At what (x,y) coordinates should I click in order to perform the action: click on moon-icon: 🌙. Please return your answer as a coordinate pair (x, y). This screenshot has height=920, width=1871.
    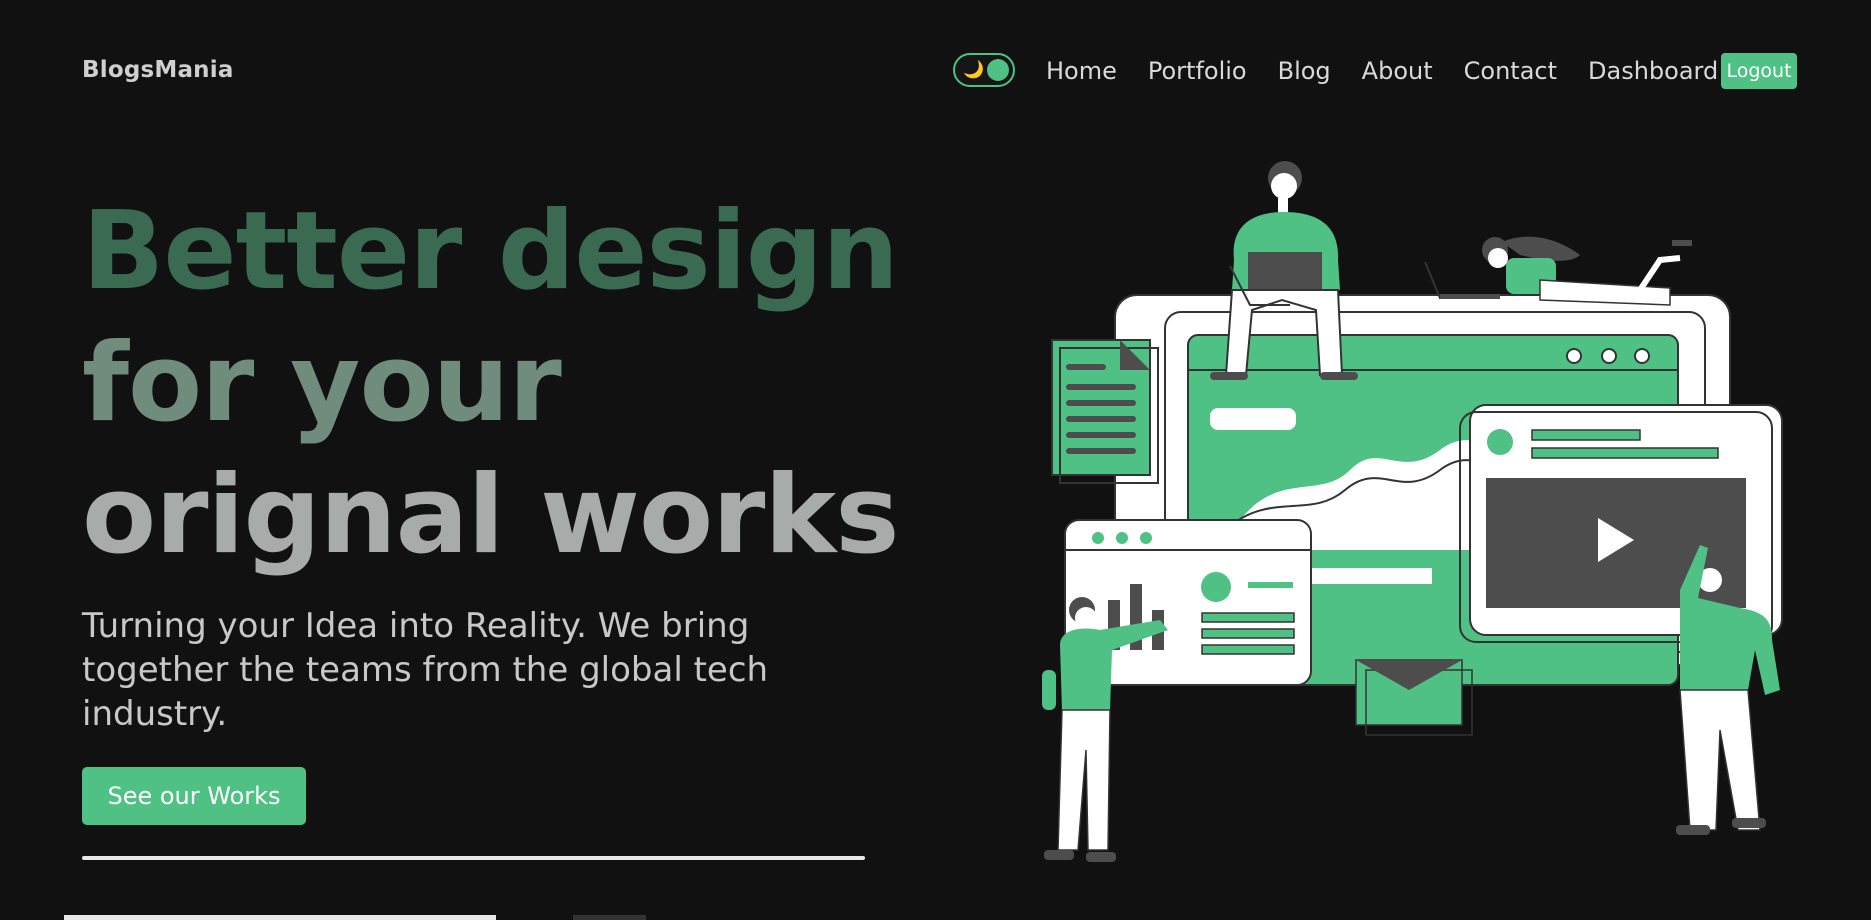
    Looking at the image, I should click on (974, 70).